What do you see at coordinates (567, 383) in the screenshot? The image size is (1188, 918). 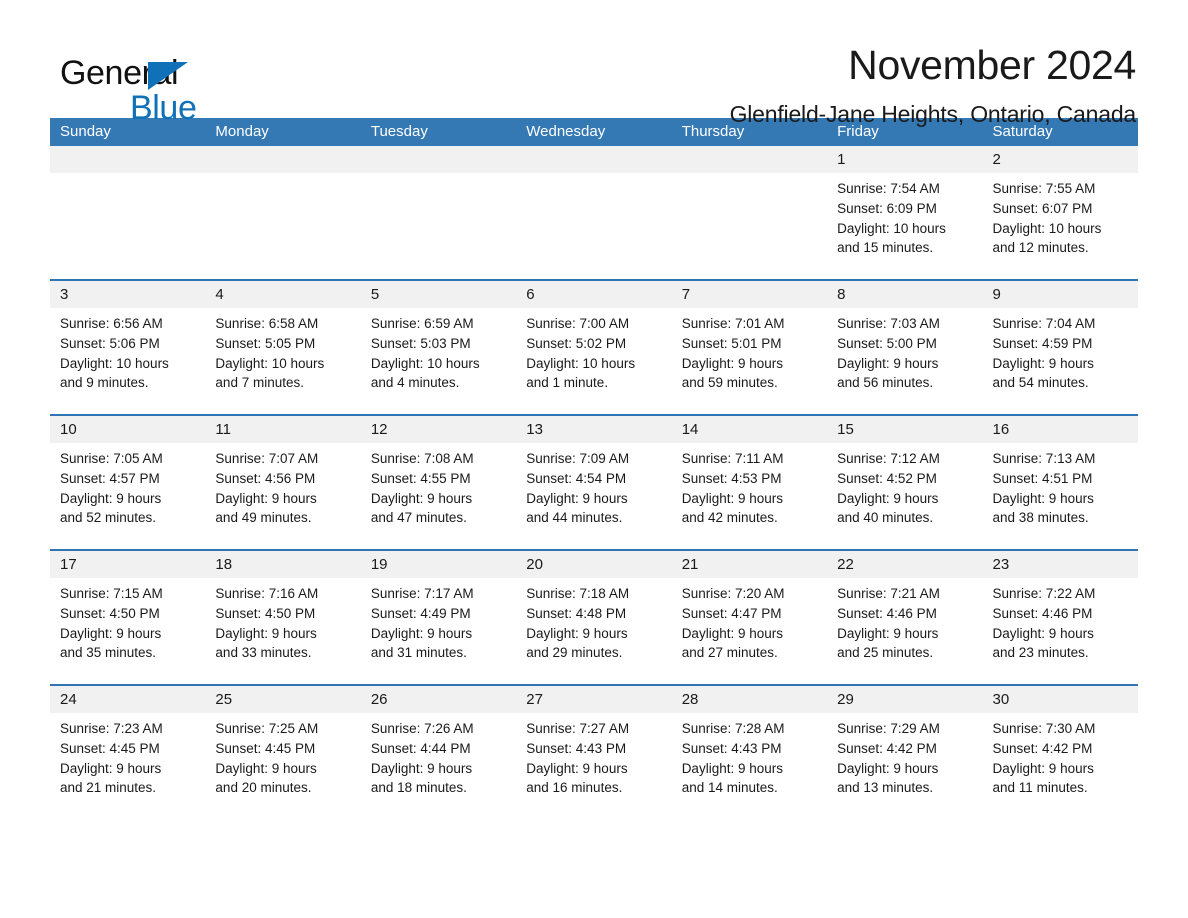 I see `daylight-duration-line2: and 1 minute.` at bounding box center [567, 383].